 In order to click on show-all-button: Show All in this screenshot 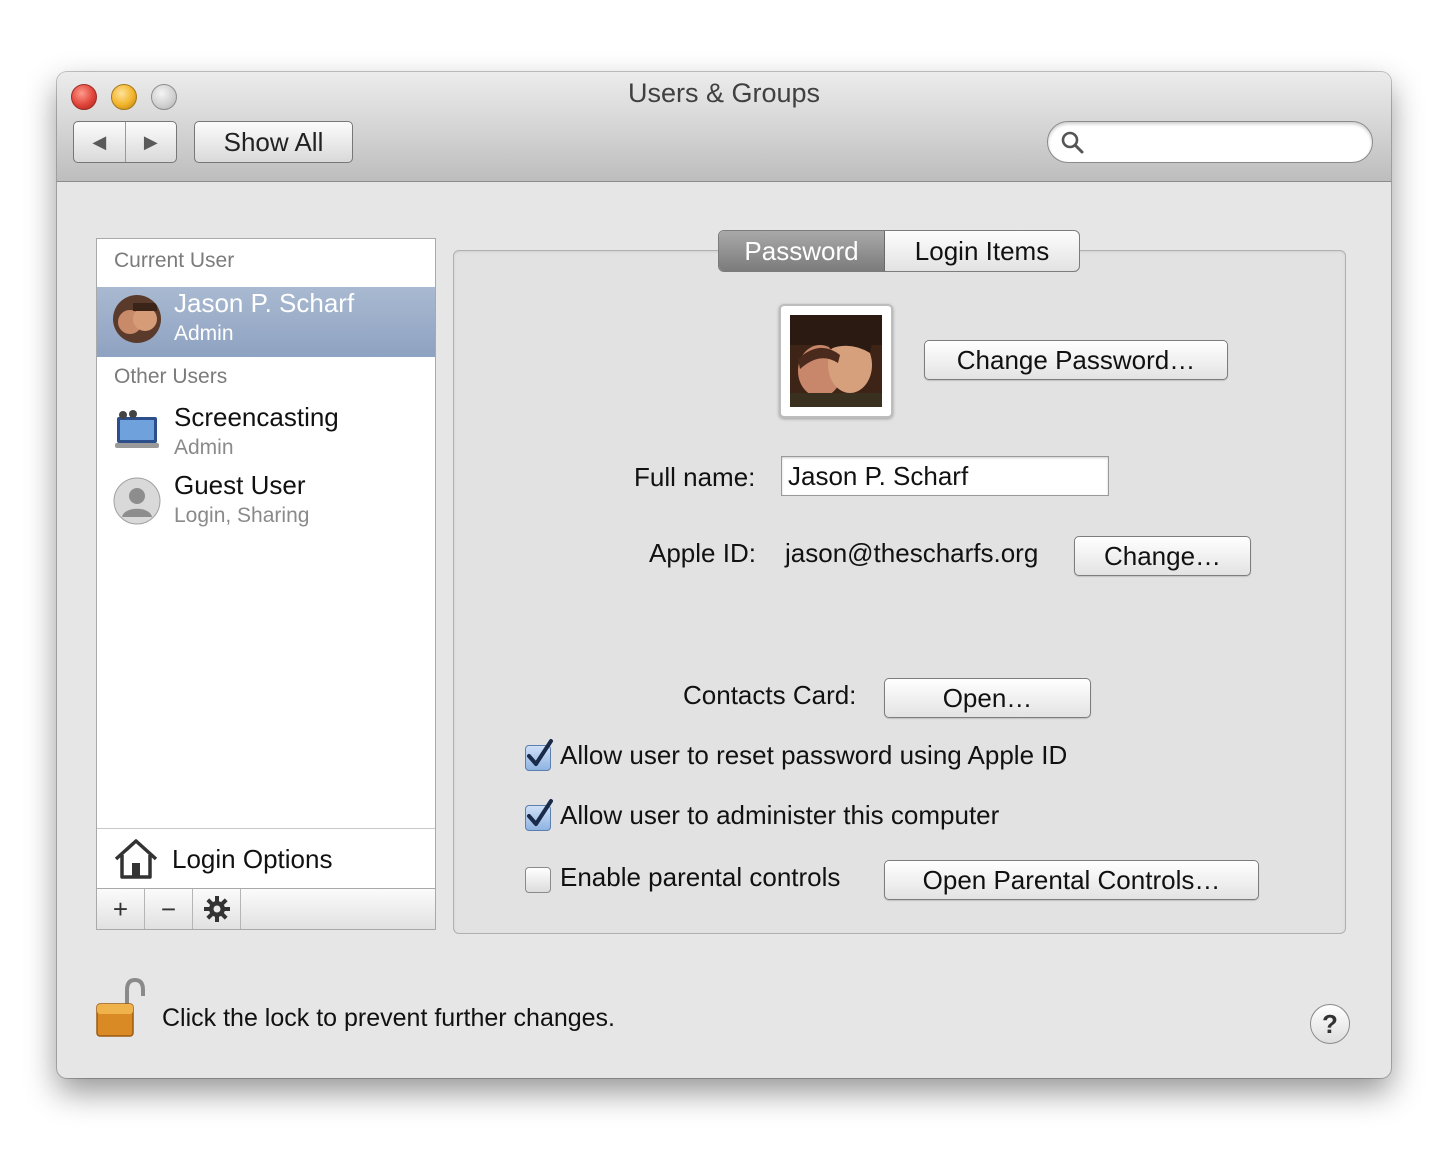, I will do `click(273, 142)`.